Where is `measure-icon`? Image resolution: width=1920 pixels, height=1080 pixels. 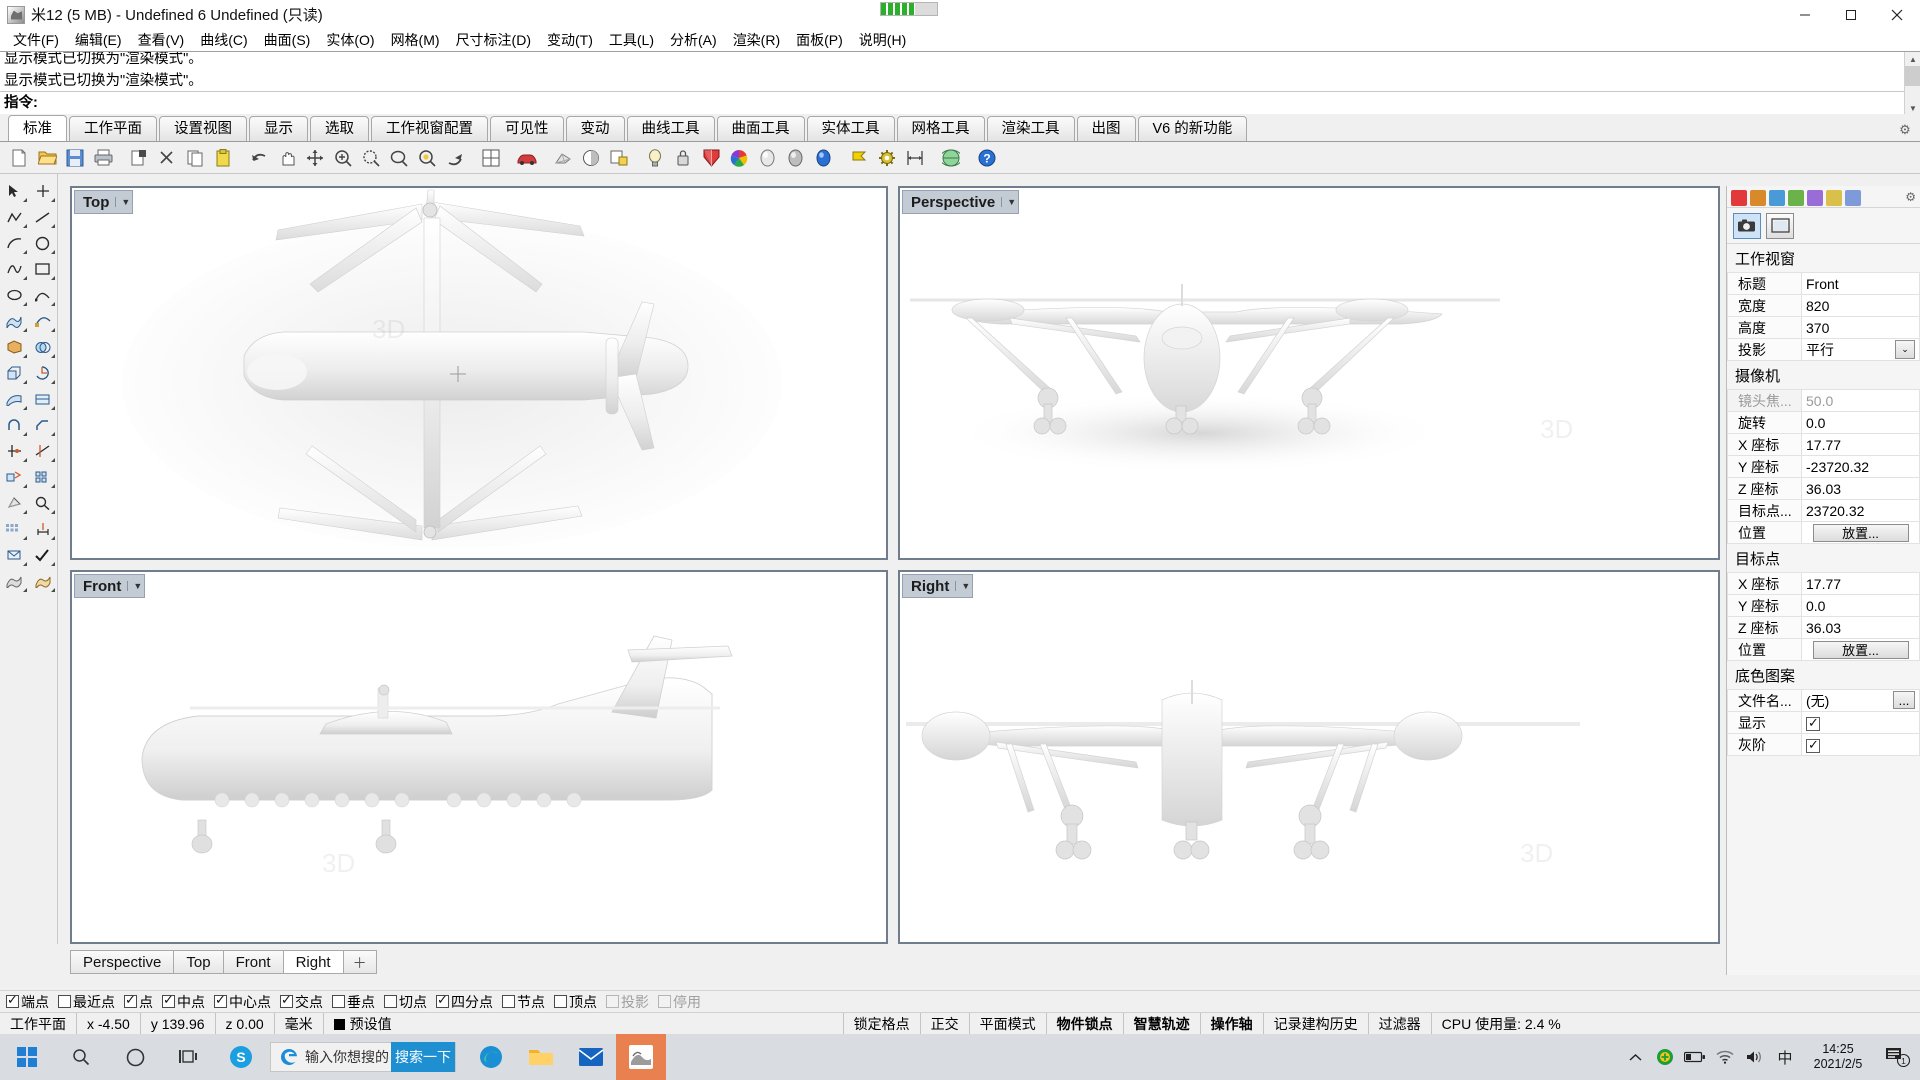 measure-icon is located at coordinates (43, 529).